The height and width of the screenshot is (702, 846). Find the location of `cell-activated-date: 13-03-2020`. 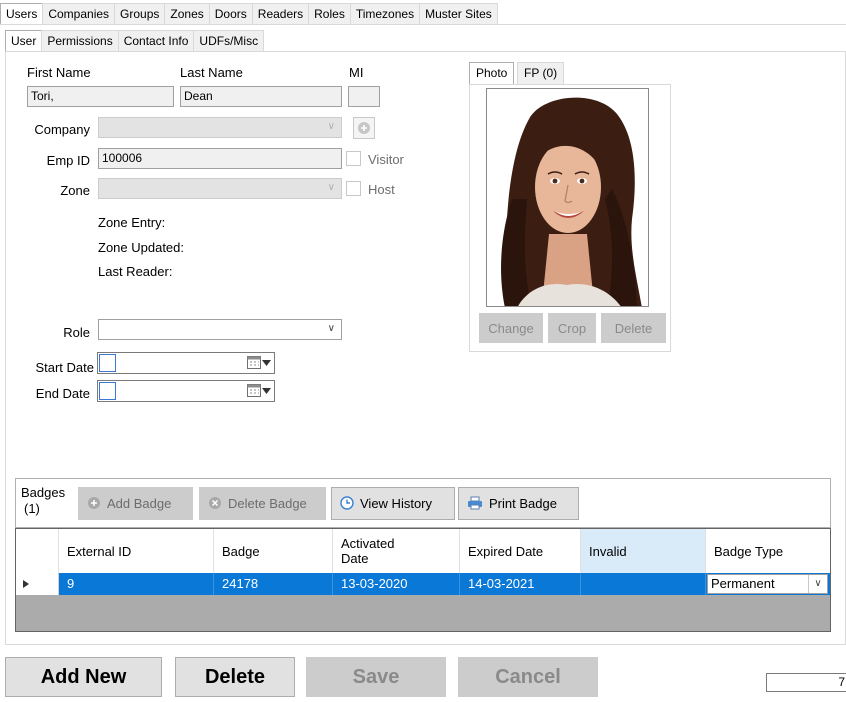

cell-activated-date: 13-03-2020 is located at coordinates (396, 584).